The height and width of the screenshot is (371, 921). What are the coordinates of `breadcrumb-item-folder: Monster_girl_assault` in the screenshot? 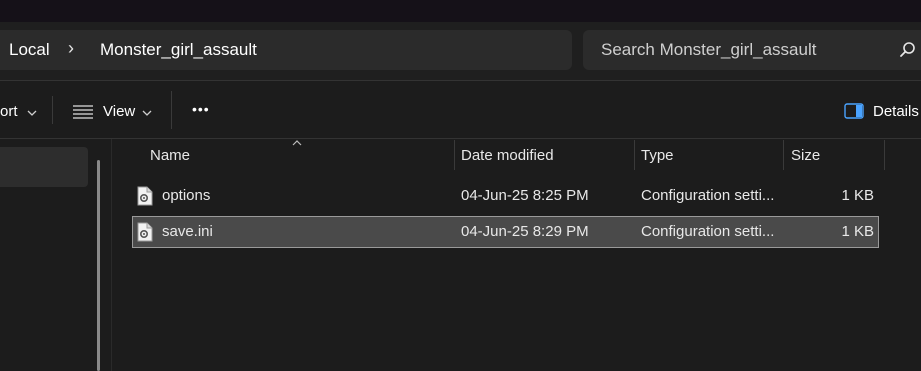 It's located at (178, 50).